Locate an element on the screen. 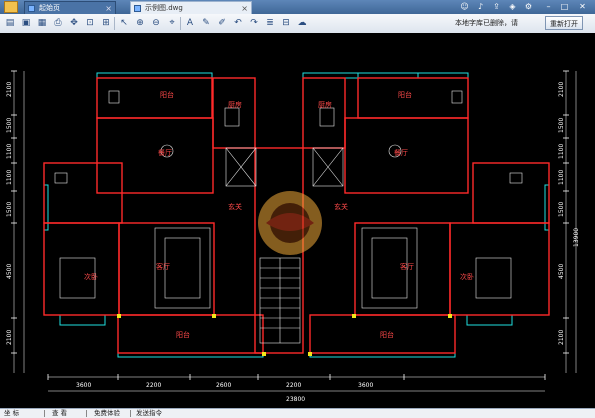 The width and height of the screenshot is (595, 418). zoom-in-icon: ⊕ is located at coordinates (140, 23).